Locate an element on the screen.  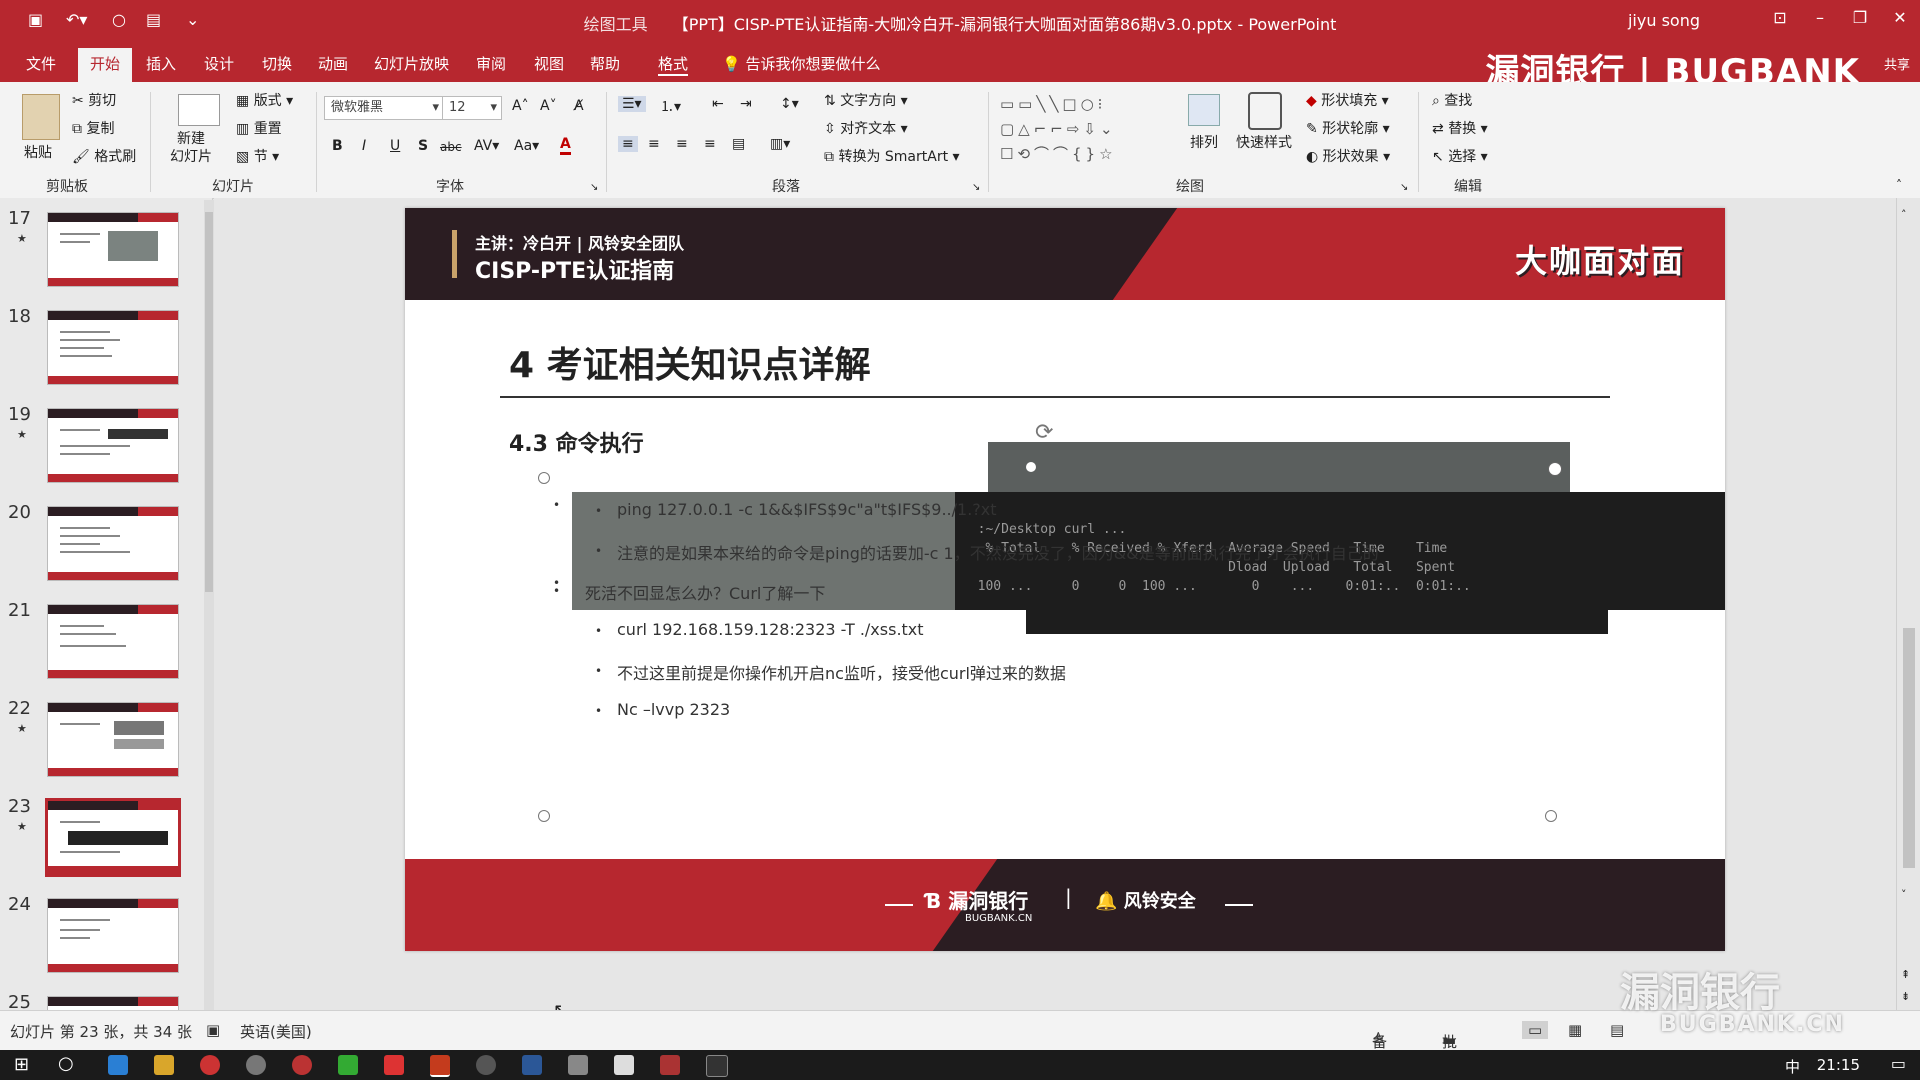
bullet-curl-command: curl 192.168.159.128:2323 -T ./xss.txt is located at coordinates (770, 629).